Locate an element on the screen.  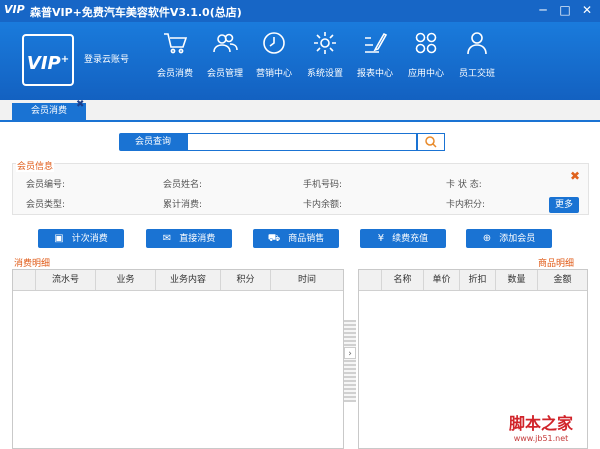
nav-apps: 应用中心 is located at coordinates (426, 60).